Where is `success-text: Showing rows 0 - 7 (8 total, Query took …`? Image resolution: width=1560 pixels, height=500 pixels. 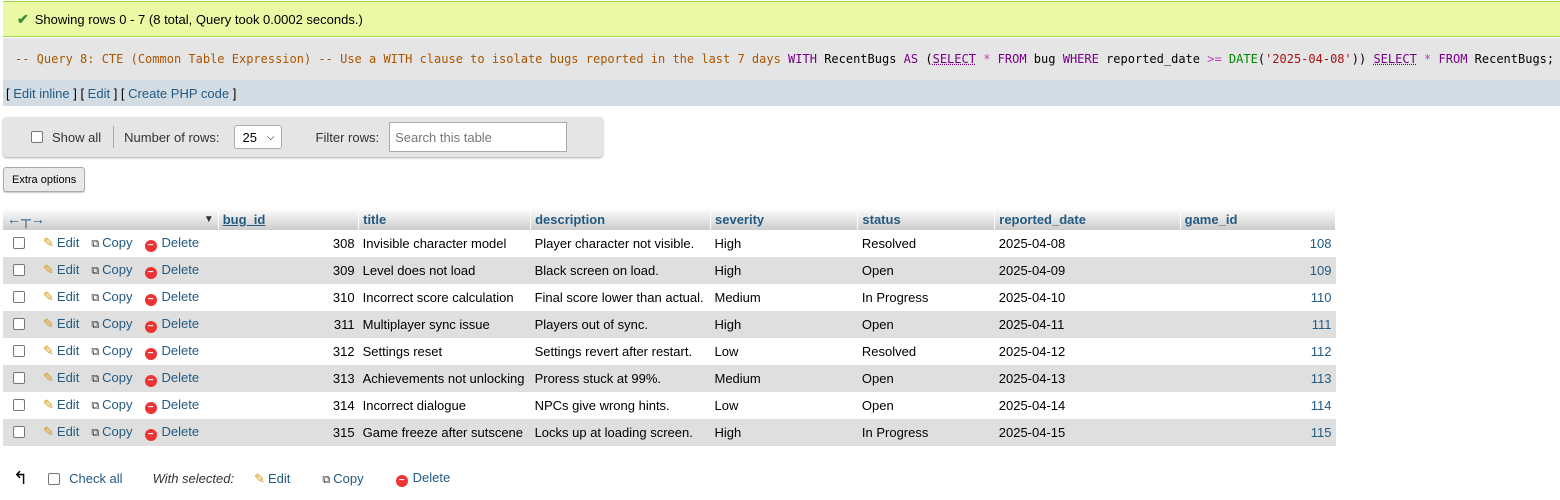
success-text: Showing rows 0 - 7 (8 total, Query took … is located at coordinates (198, 19).